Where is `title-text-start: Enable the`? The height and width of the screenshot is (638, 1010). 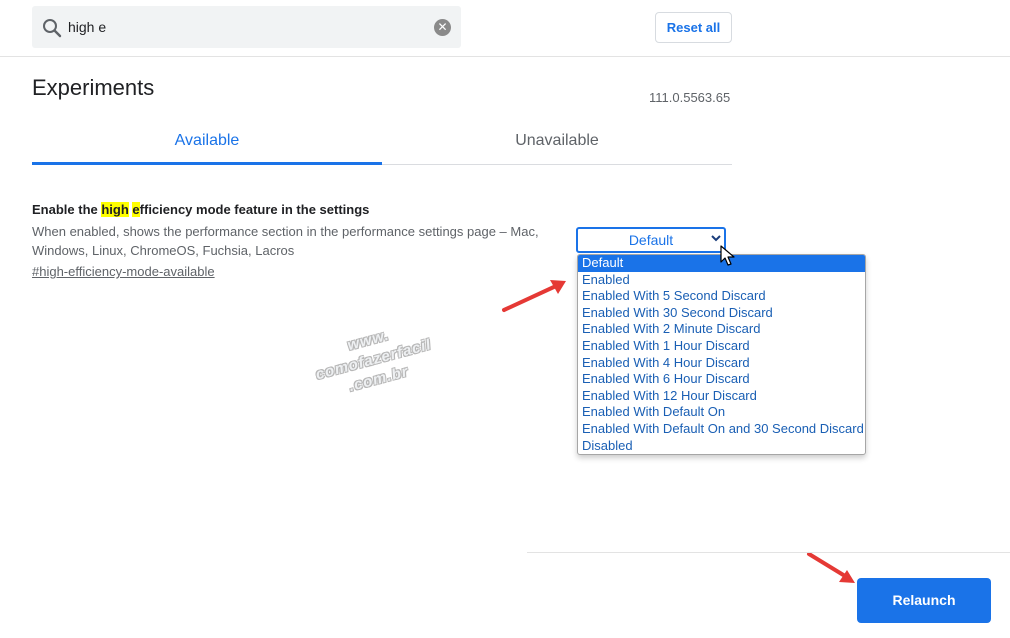 title-text-start: Enable the is located at coordinates (67, 209).